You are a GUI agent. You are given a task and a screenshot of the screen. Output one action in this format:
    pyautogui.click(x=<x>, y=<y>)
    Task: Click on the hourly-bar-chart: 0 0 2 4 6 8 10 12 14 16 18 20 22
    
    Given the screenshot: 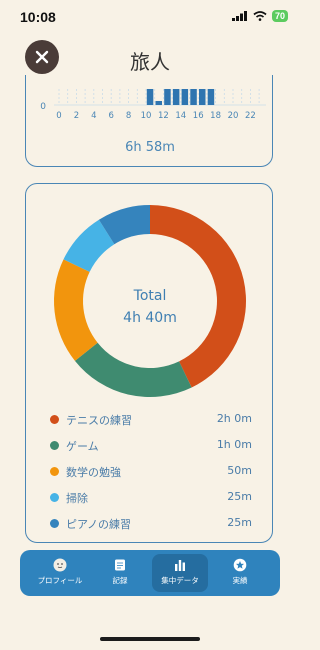 What is the action you would take?
    pyautogui.click(x=153, y=105)
    